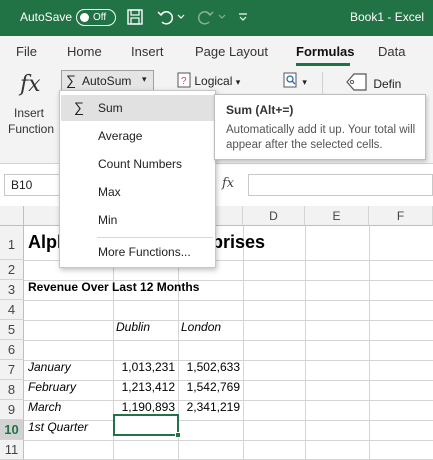 The width and height of the screenshot is (433, 460). I want to click on fill-handle, so click(178, 435).